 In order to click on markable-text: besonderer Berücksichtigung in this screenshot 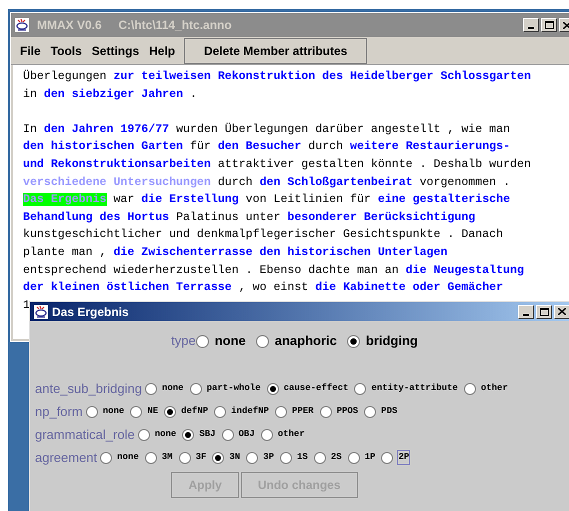, I will do `click(381, 217)`.